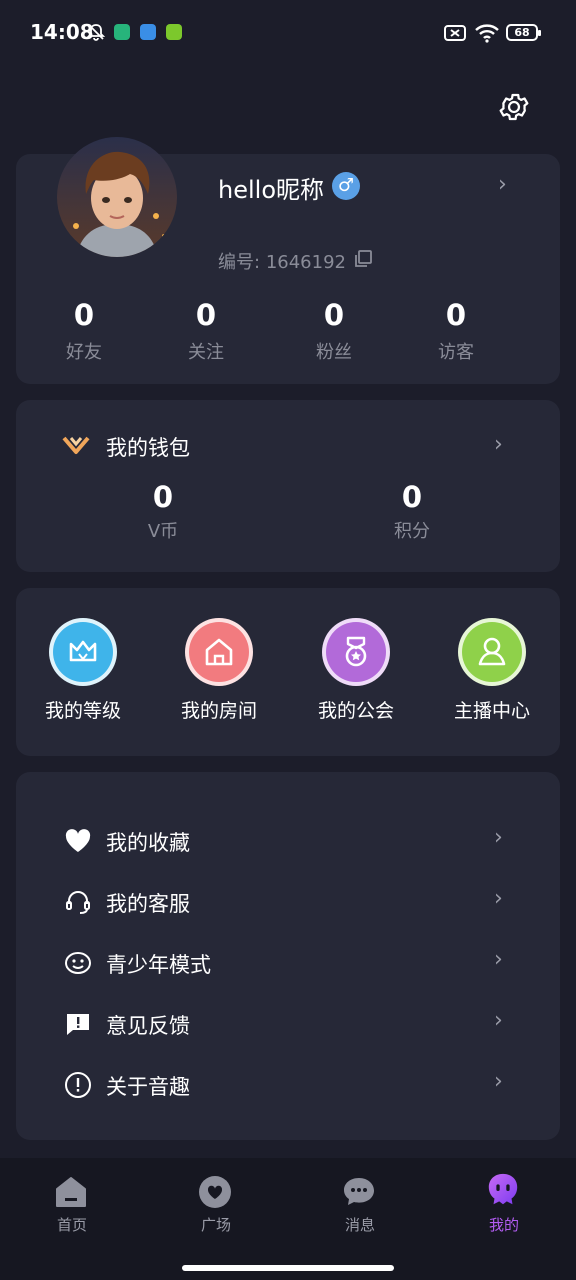 The width and height of the screenshot is (576, 1280). I want to click on wallet-chevron-right-icon: ›, so click(498, 444).